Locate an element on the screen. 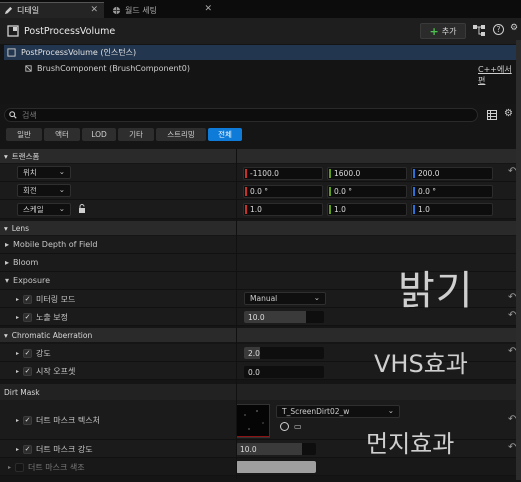  dirt-texture-thumbnail is located at coordinates (253, 421).